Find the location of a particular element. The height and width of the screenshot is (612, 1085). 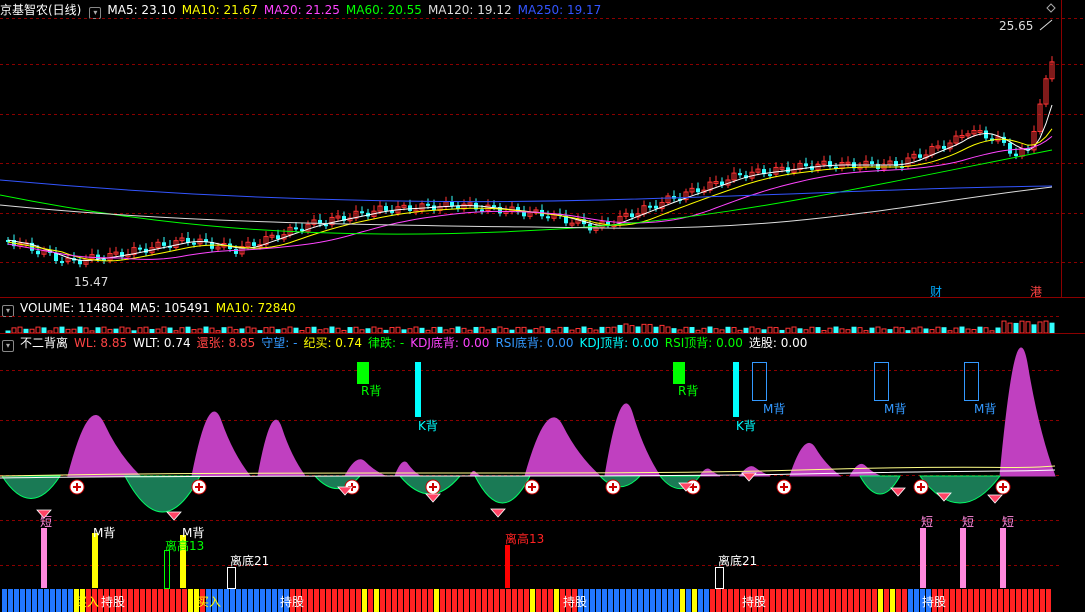

signal-line is located at coordinates (528, 474).